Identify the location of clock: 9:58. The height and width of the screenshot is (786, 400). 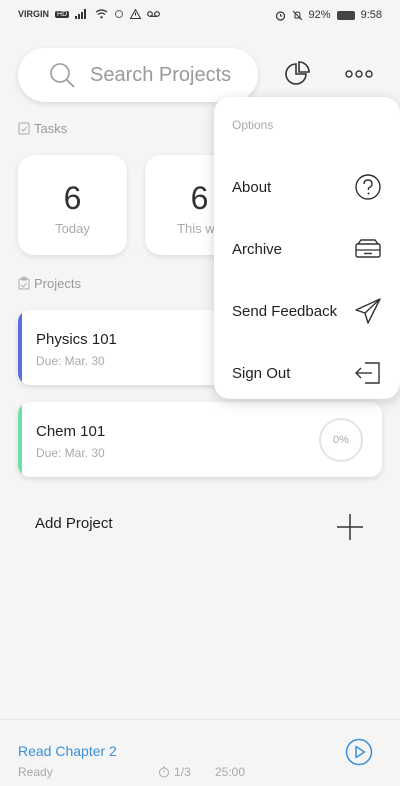
(371, 15).